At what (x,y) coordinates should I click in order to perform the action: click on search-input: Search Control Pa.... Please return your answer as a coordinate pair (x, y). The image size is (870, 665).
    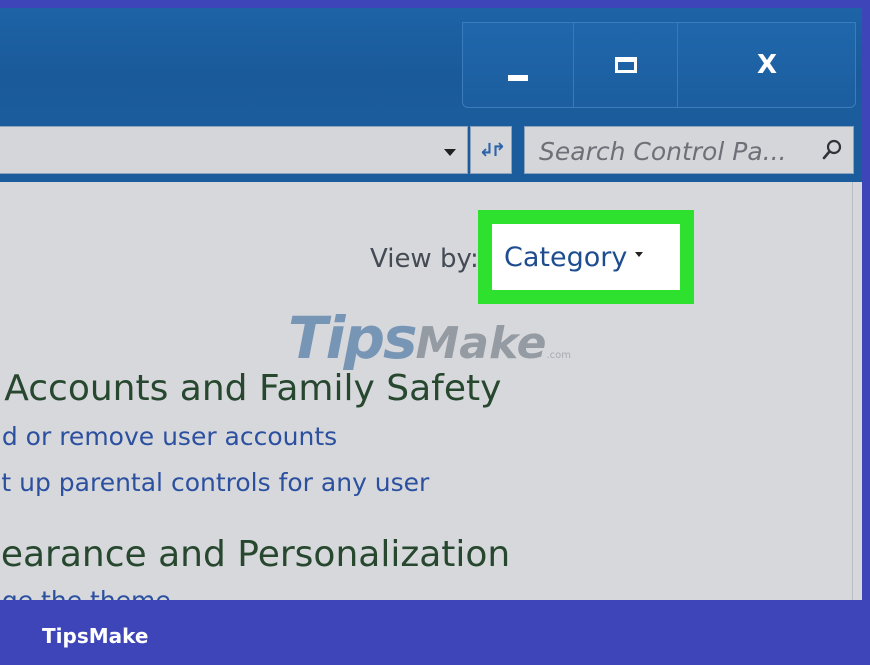
    Looking at the image, I should click on (689, 150).